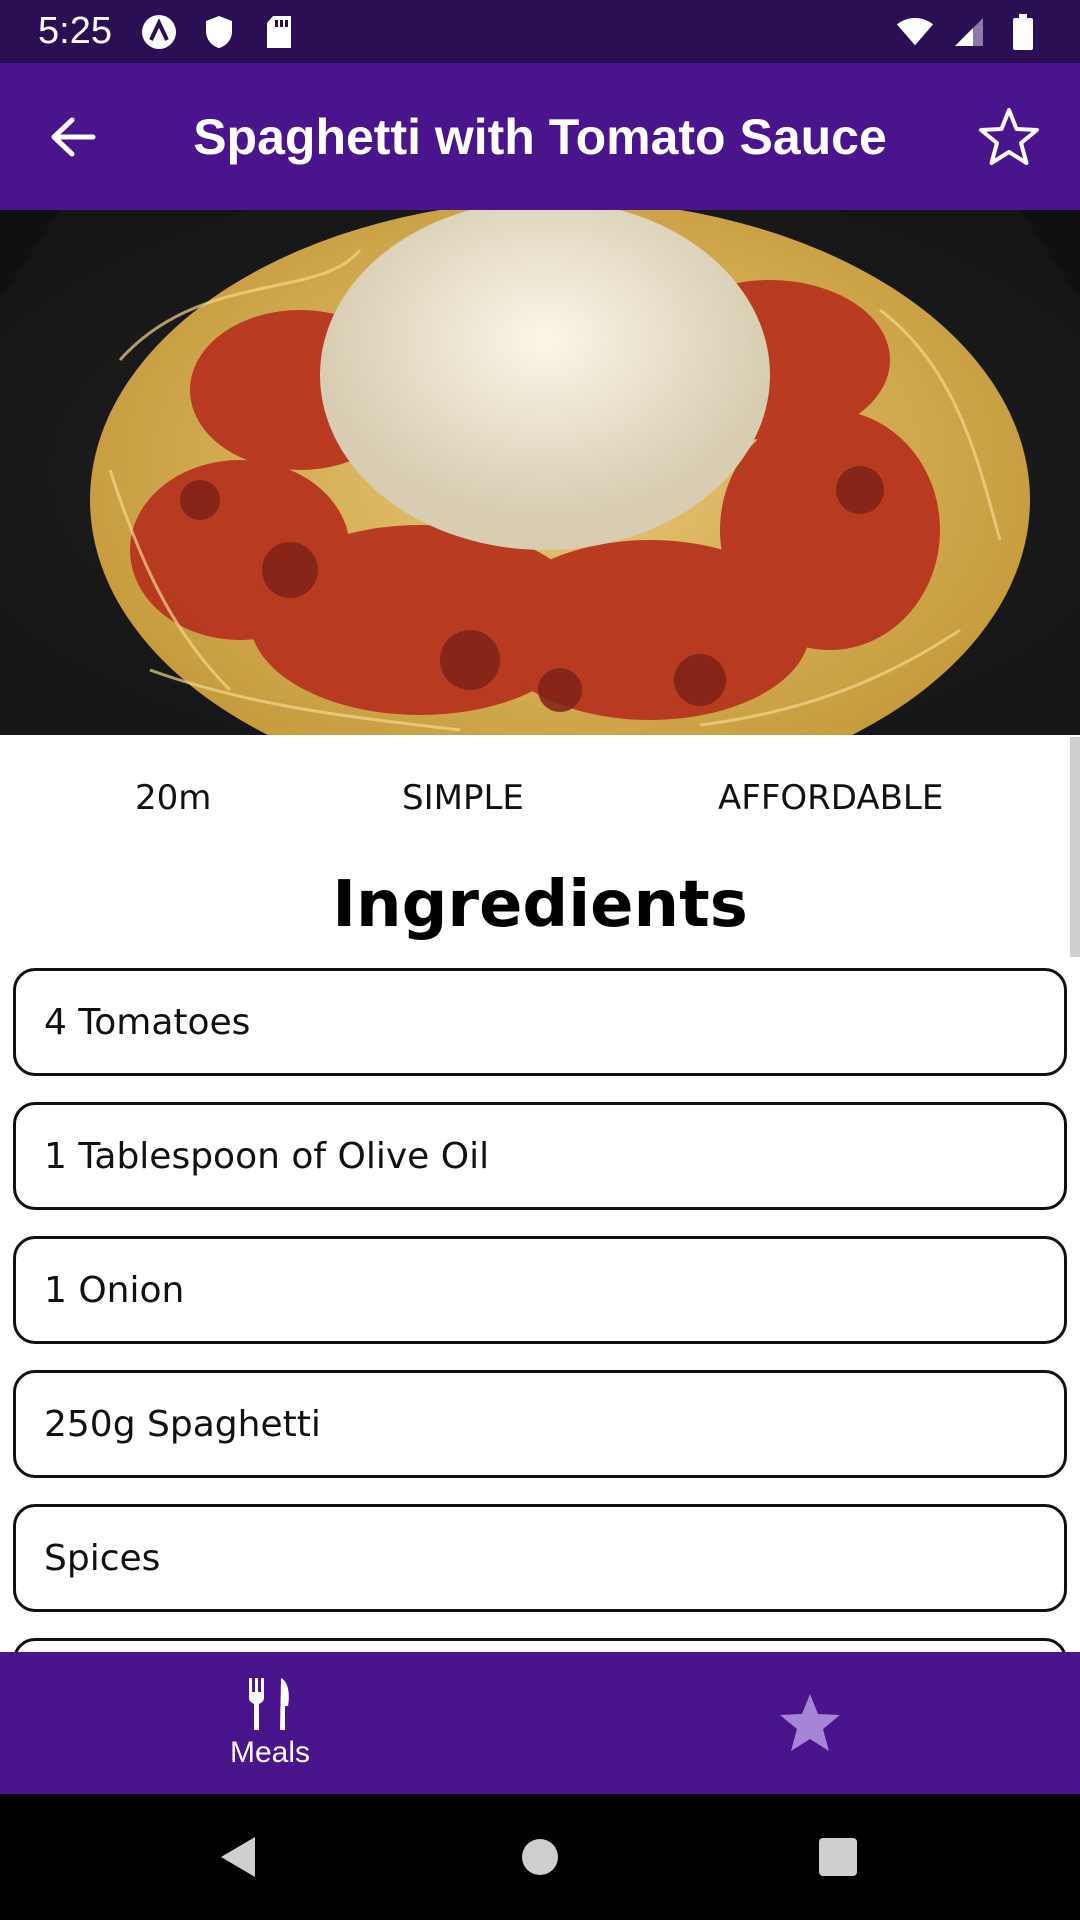  I want to click on cell-signal-icon, so click(969, 32).